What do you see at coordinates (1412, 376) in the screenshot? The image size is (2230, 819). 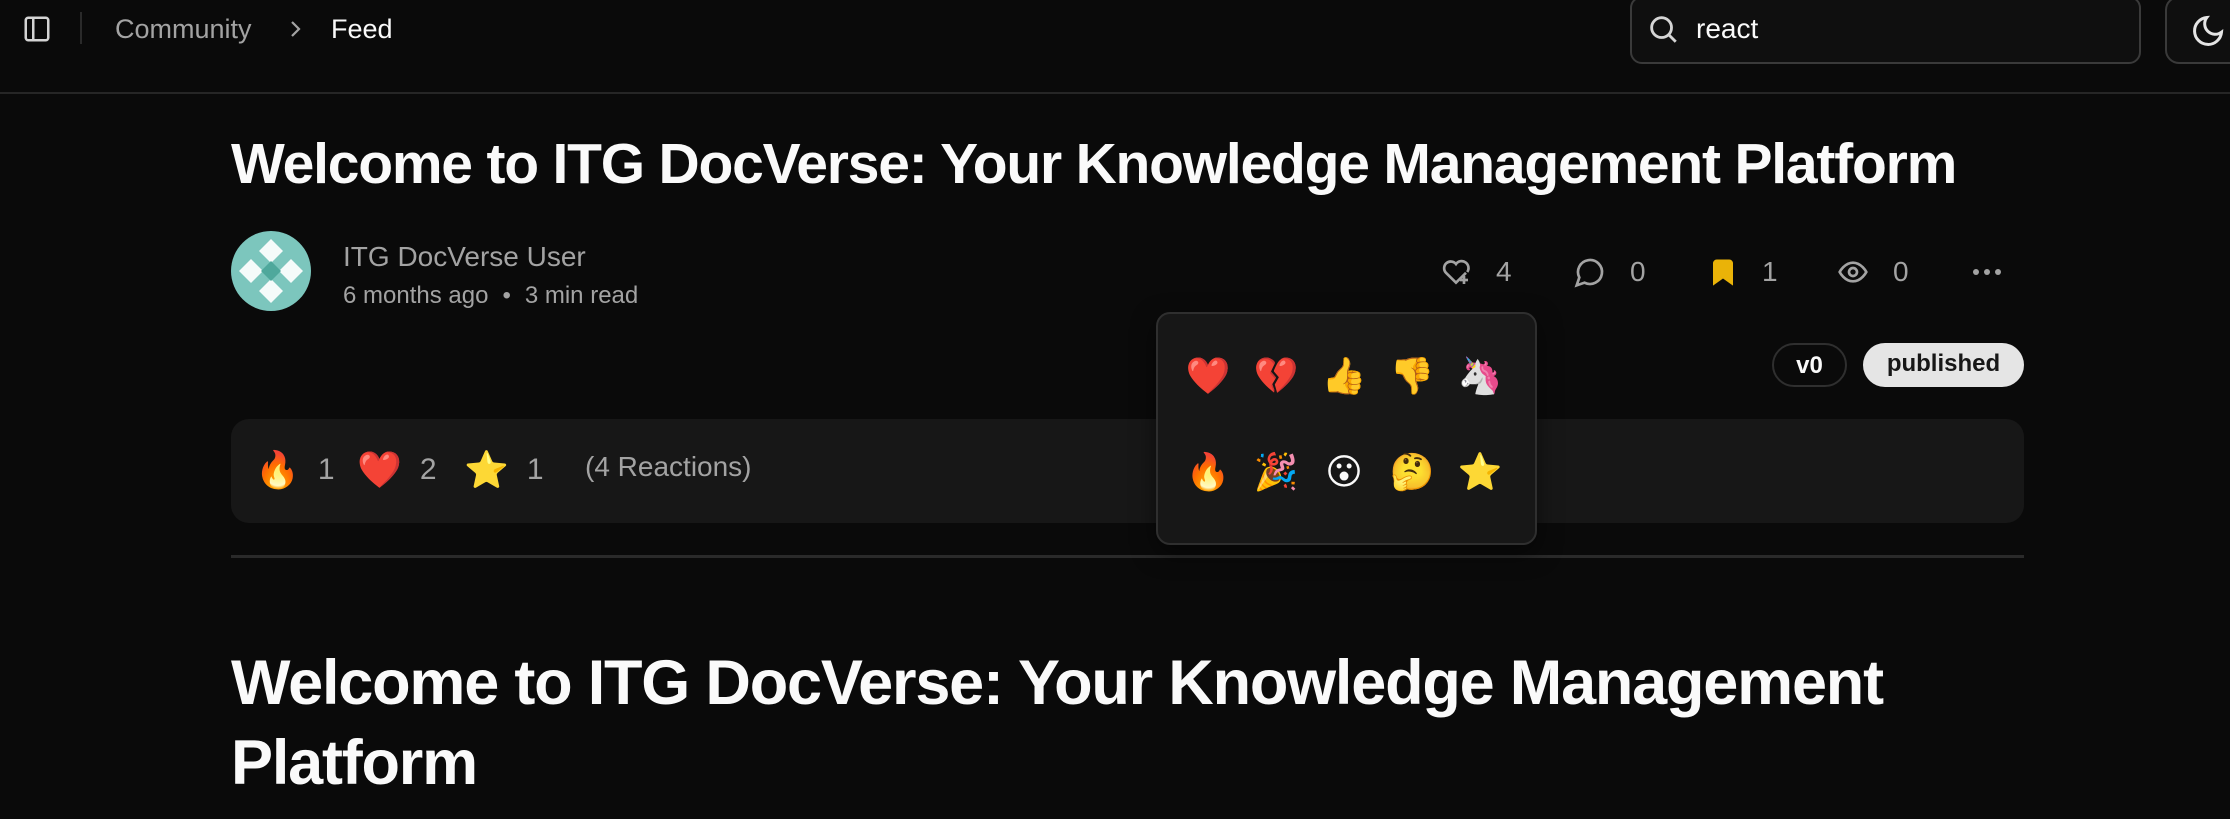 I see `emoji-option-thumbs-down: 👎` at bounding box center [1412, 376].